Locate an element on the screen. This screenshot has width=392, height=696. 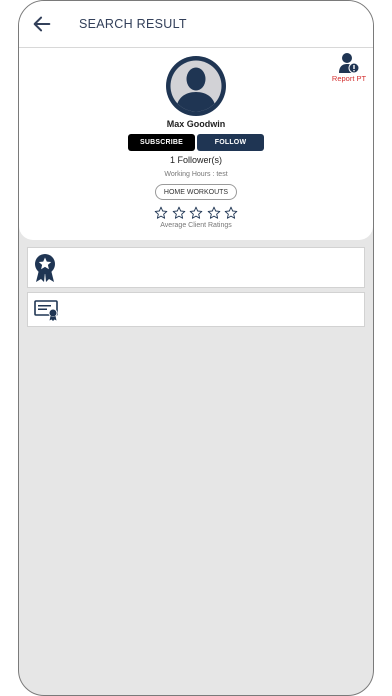
user-avatar-icon is located at coordinates (196, 86).